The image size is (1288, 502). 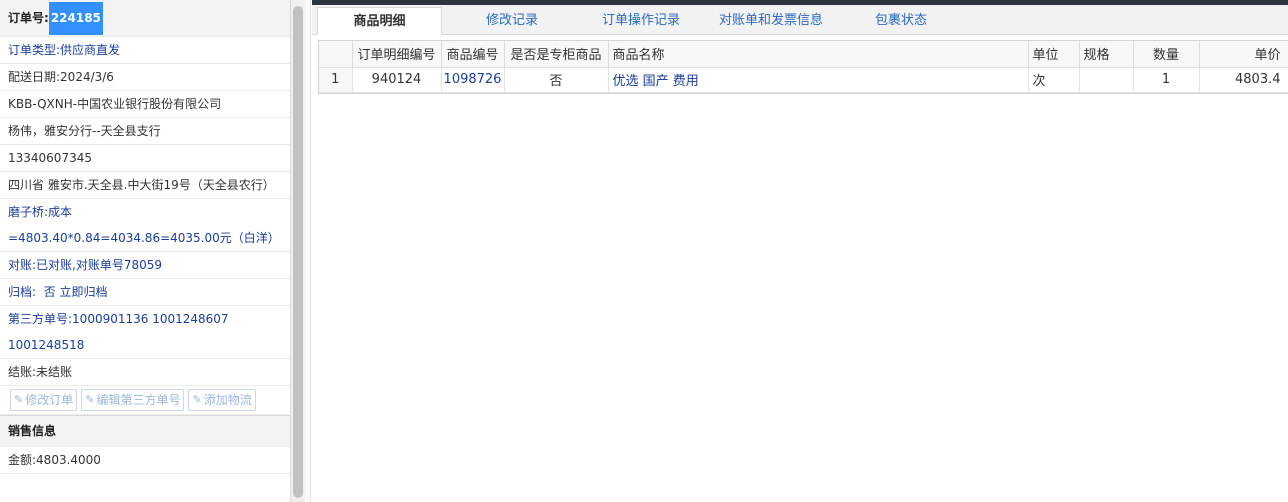 I want to click on customer-name: KBB-QXNH-中国农业银行股份有限公司, so click(x=115, y=104).